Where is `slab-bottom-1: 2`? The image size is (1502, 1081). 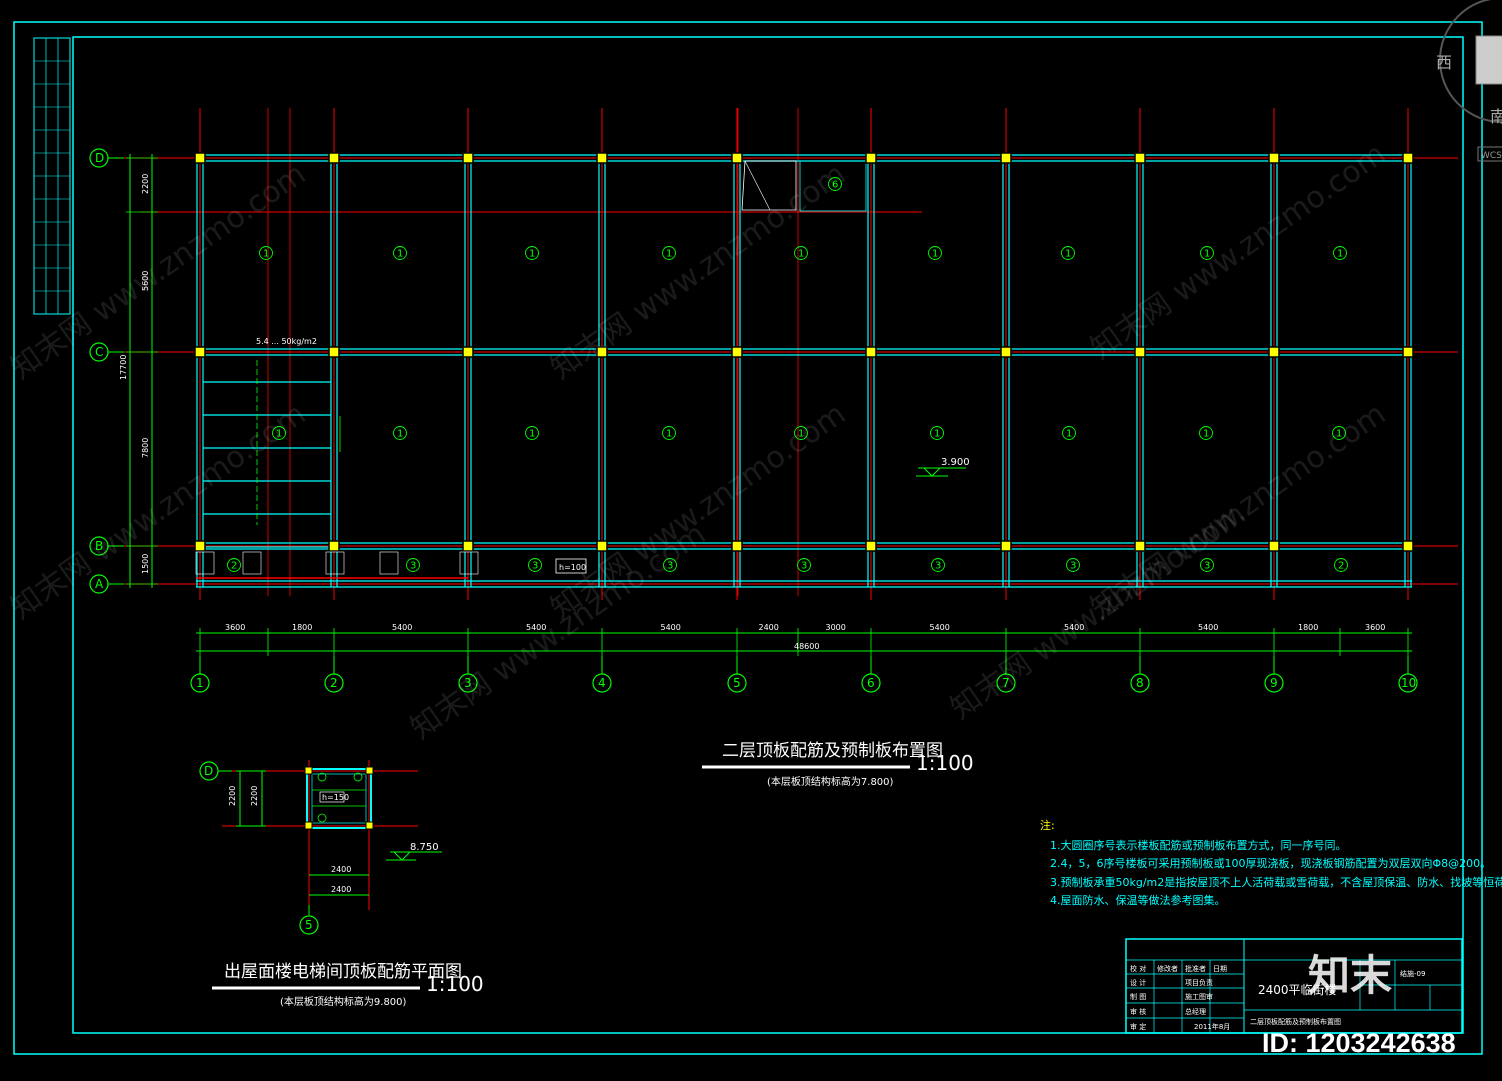 slab-bottom-1: 2 is located at coordinates (234, 566).